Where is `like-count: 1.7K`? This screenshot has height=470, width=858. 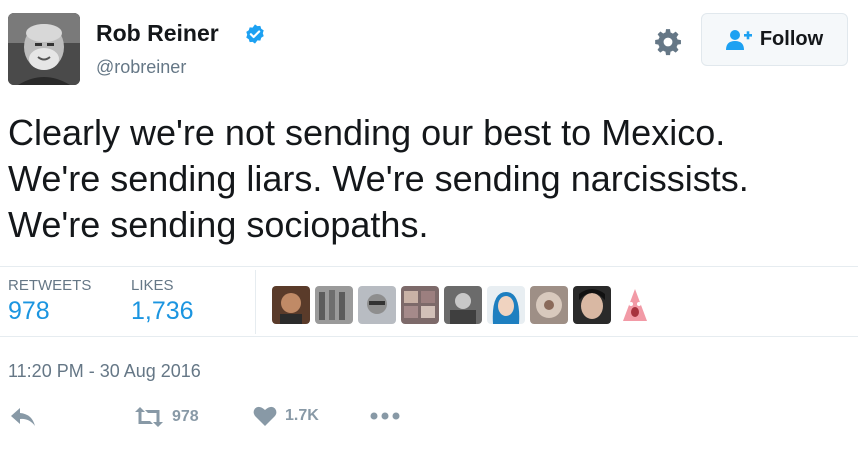
like-count: 1.7K is located at coordinates (302, 415).